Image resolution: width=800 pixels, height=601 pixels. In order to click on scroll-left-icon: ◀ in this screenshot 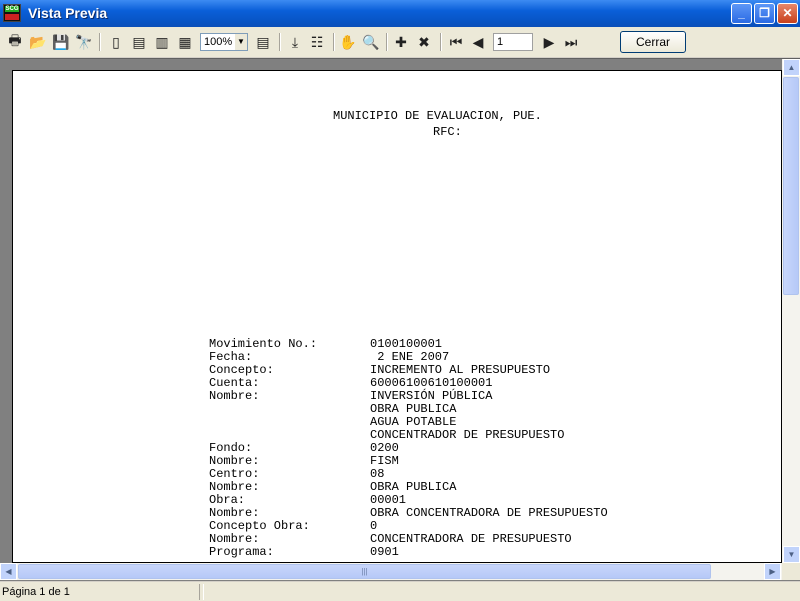, I will do `click(8, 571)`.